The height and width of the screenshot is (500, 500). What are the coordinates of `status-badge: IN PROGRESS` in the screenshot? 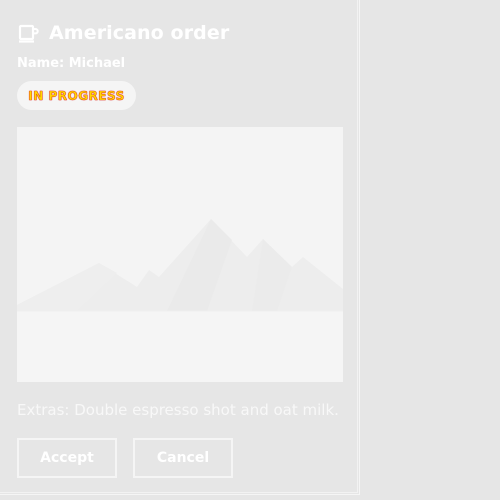 It's located at (76, 95).